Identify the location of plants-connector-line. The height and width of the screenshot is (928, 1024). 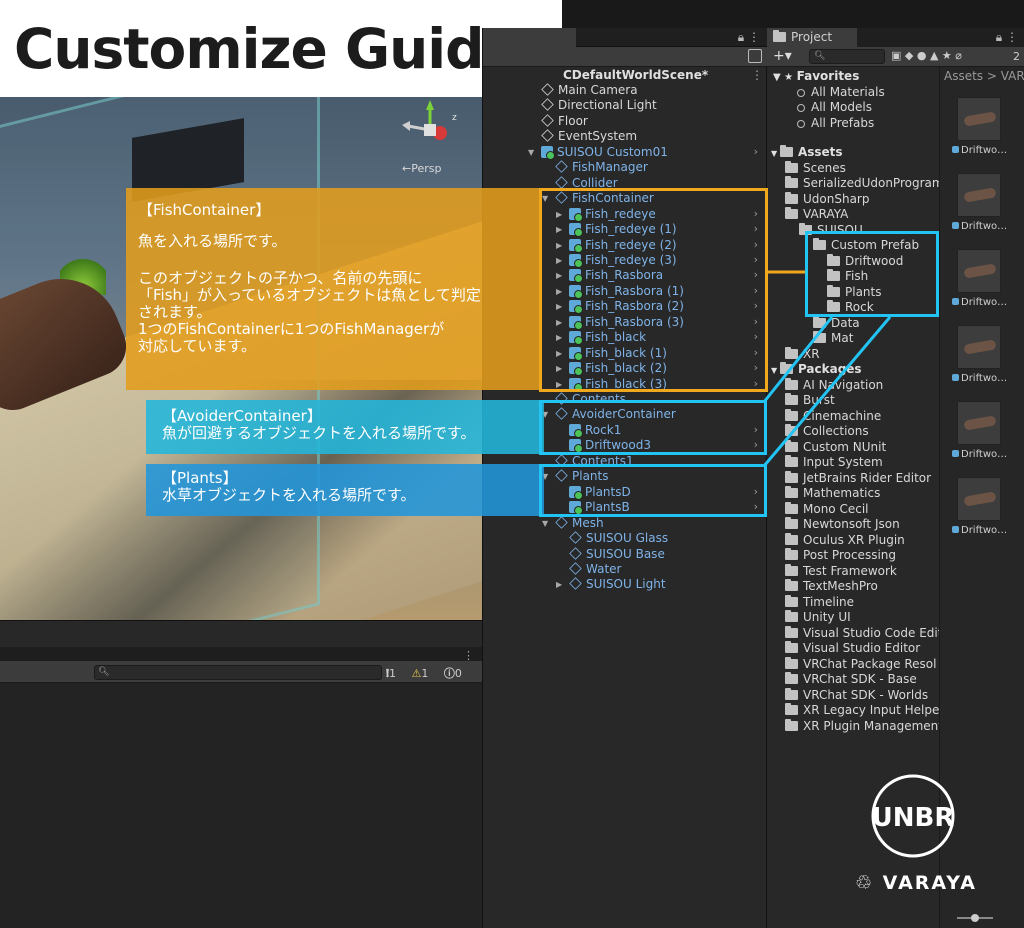
(827, 391).